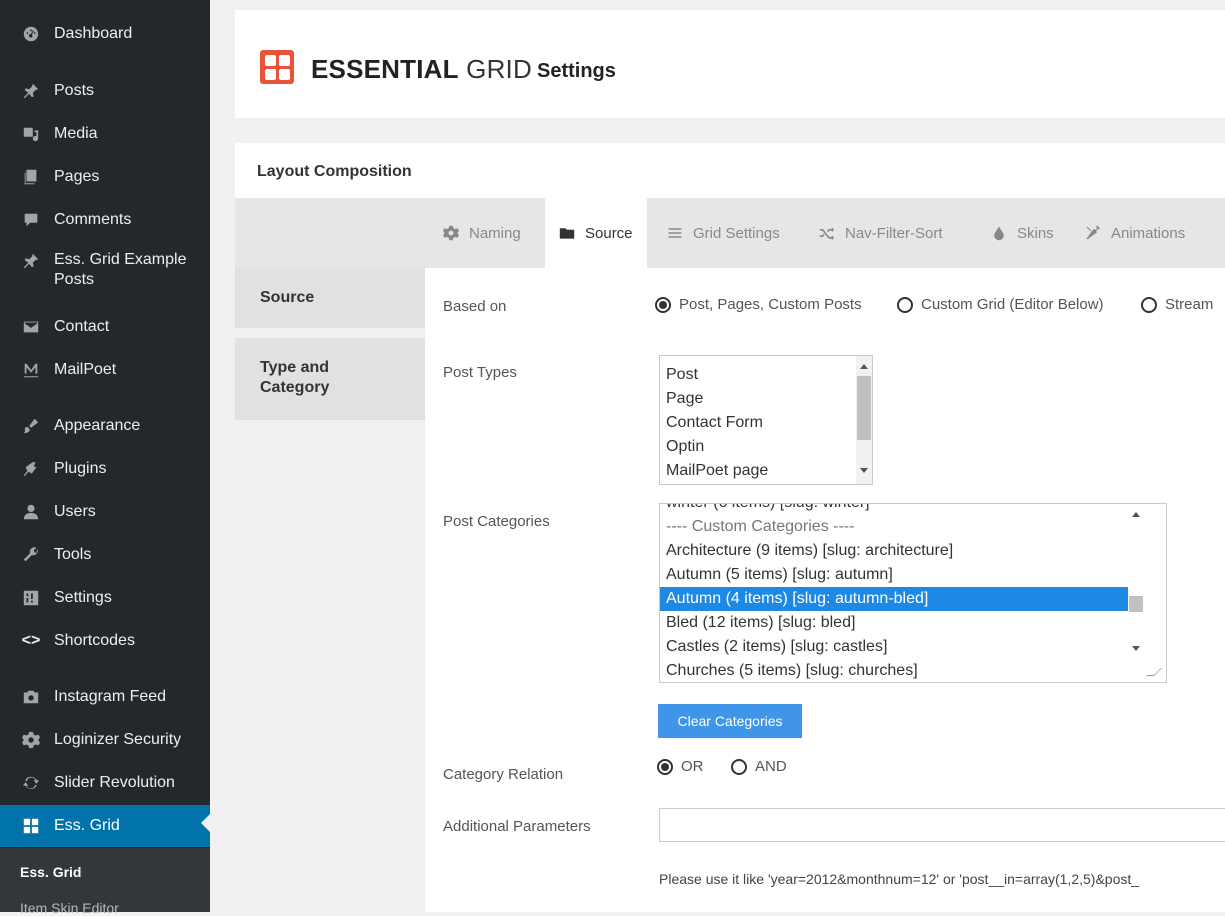  Describe the element at coordinates (330, 298) in the screenshot. I see `section-nav-source: Source` at that location.